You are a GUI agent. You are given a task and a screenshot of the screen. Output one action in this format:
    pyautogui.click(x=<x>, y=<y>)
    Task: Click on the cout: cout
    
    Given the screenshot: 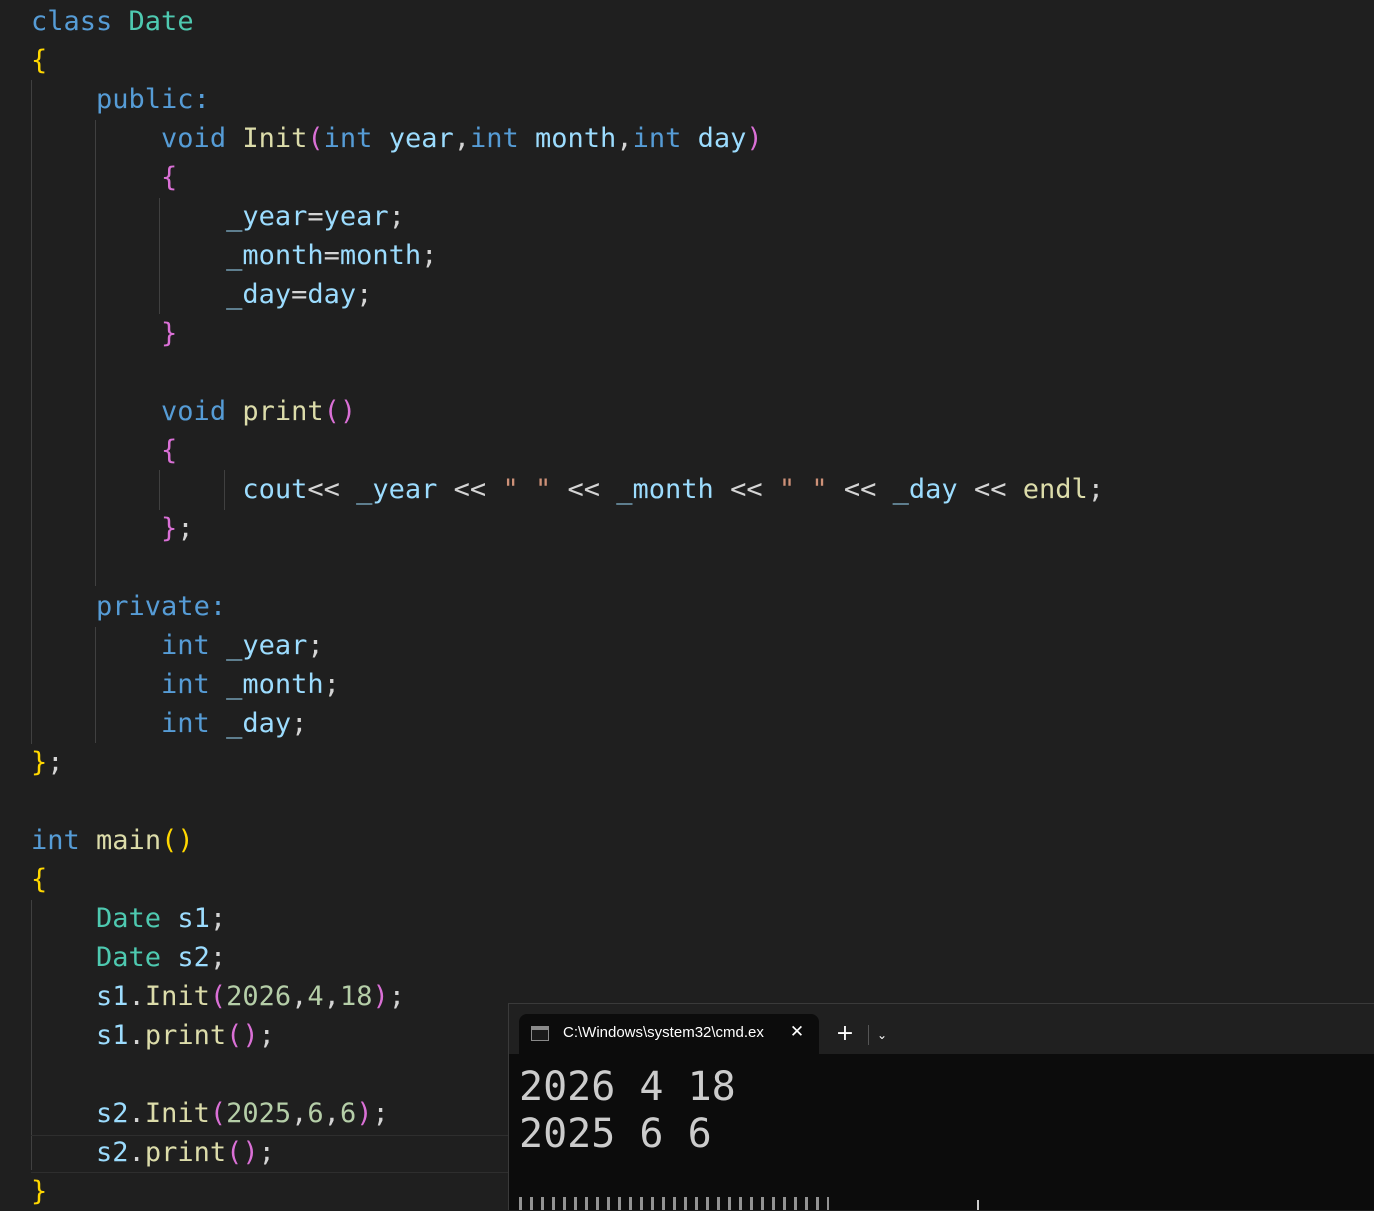 What is the action you would take?
    pyautogui.click(x=275, y=489)
    